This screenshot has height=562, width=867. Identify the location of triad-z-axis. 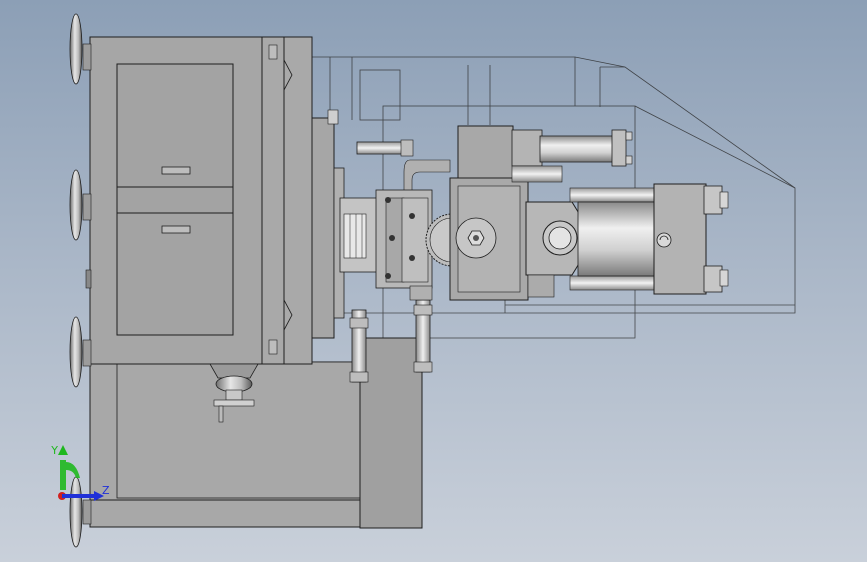
(79, 496).